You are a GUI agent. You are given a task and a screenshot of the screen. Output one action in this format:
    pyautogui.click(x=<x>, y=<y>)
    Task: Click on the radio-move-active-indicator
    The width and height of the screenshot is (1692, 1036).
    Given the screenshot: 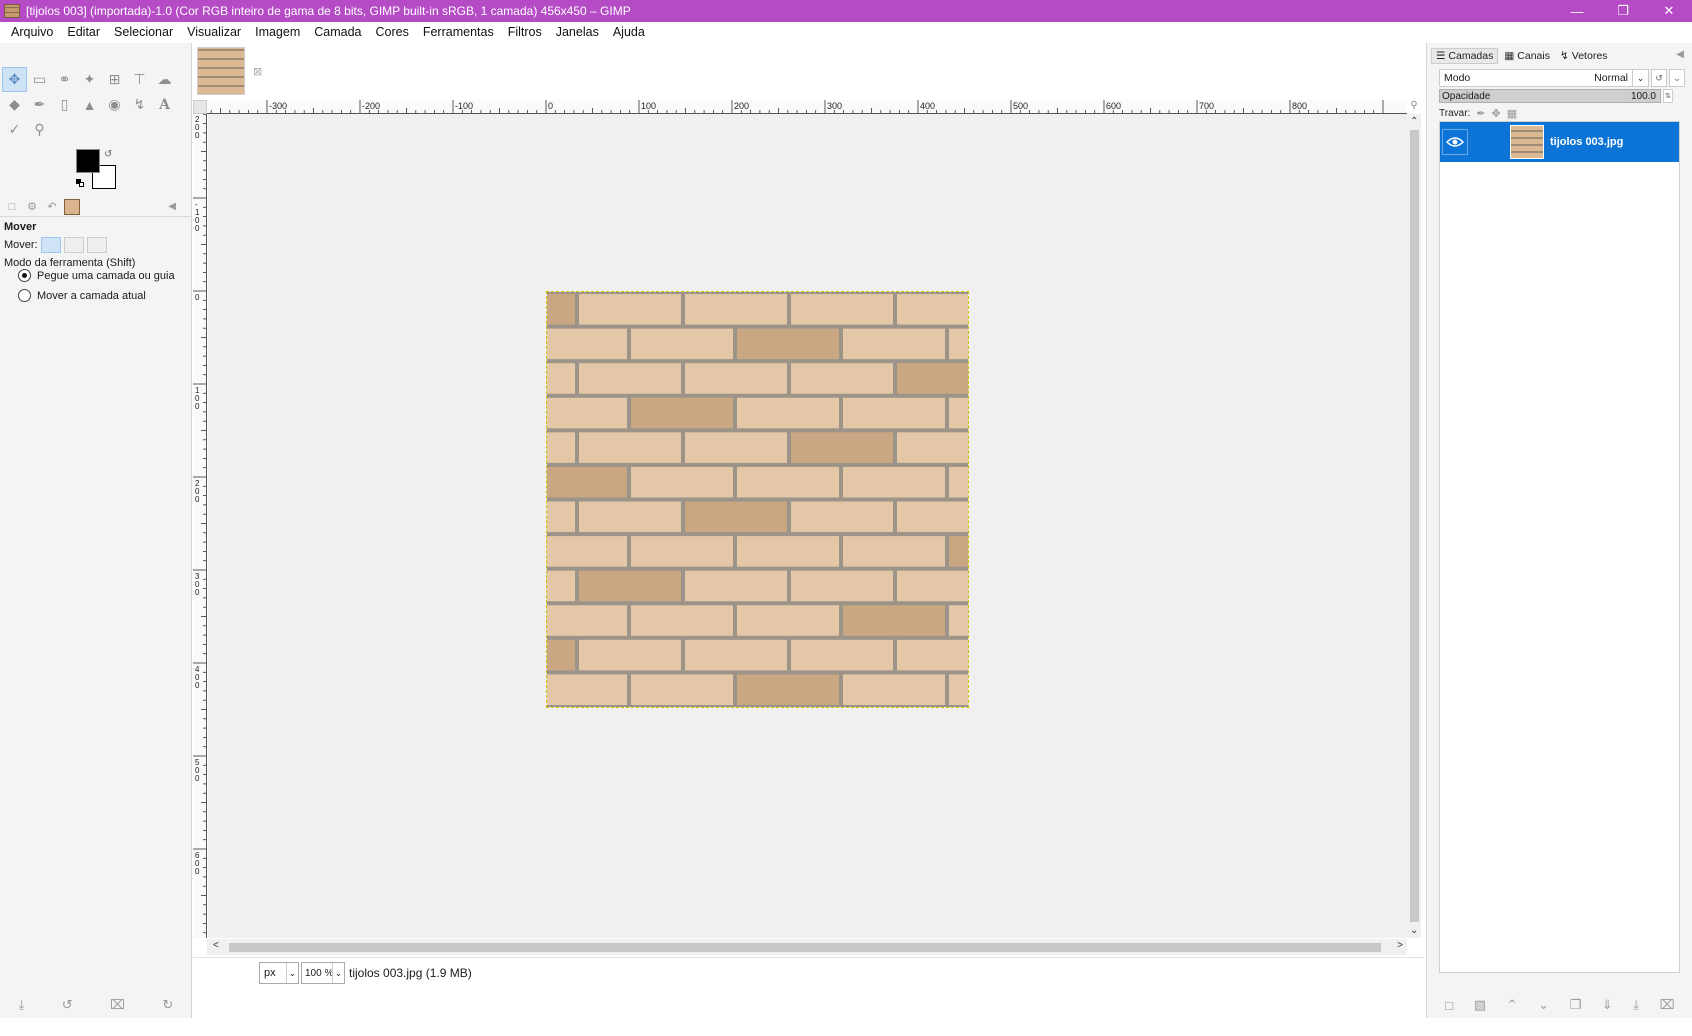 What is the action you would take?
    pyautogui.click(x=24, y=295)
    